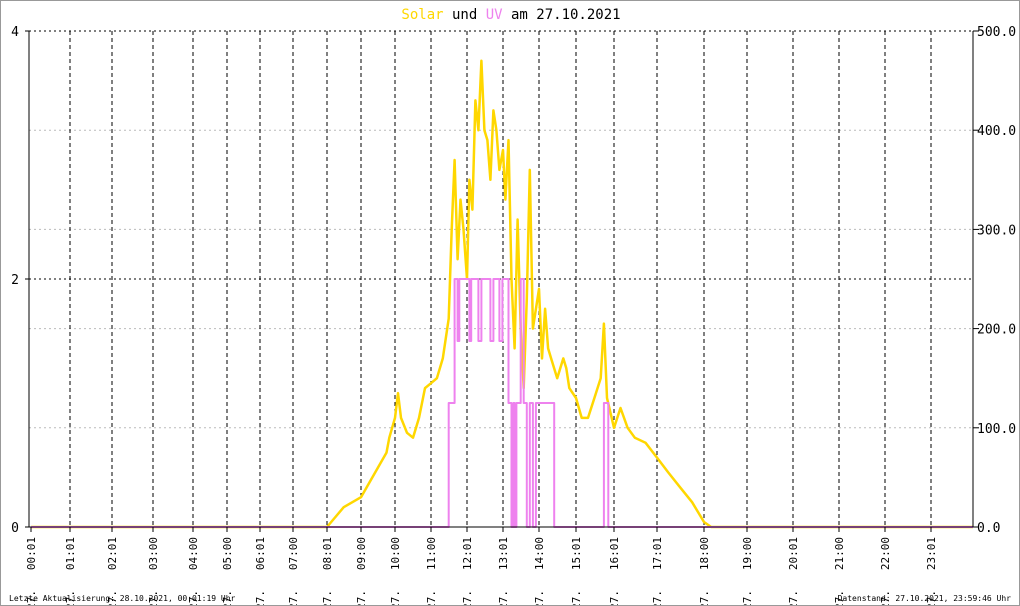  Describe the element at coordinates (465, 15) in the screenshot. I see `title-part-1: und` at that location.